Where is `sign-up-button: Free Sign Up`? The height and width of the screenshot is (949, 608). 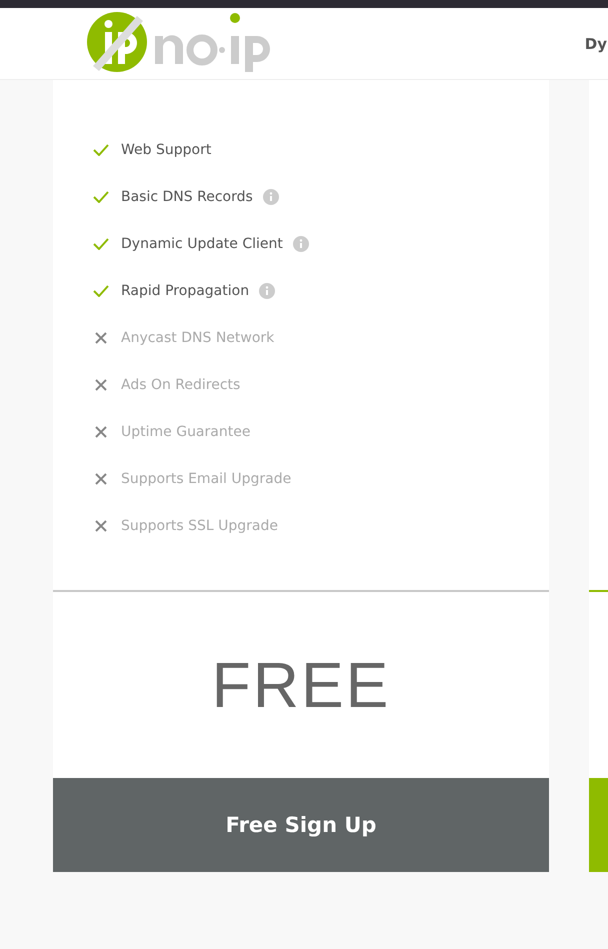
sign-up-button: Free Sign Up is located at coordinates (301, 825).